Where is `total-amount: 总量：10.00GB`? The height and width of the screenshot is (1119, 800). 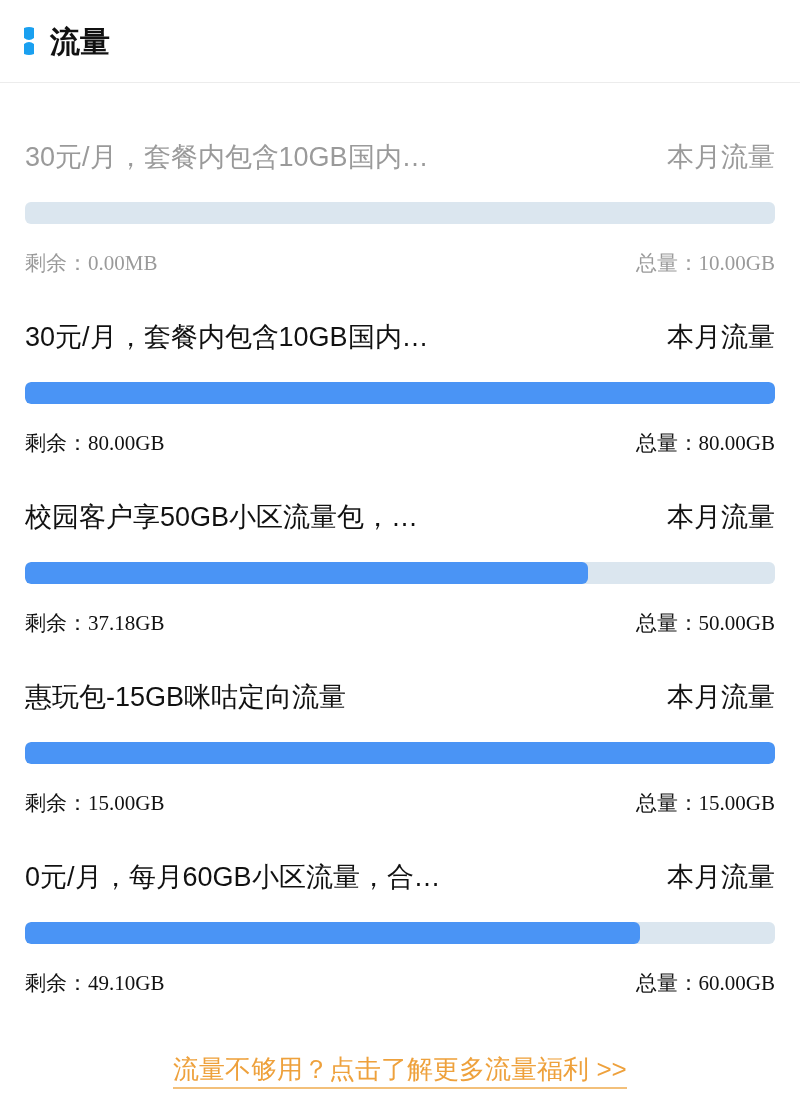 total-amount: 总量：10.00GB is located at coordinates (705, 263).